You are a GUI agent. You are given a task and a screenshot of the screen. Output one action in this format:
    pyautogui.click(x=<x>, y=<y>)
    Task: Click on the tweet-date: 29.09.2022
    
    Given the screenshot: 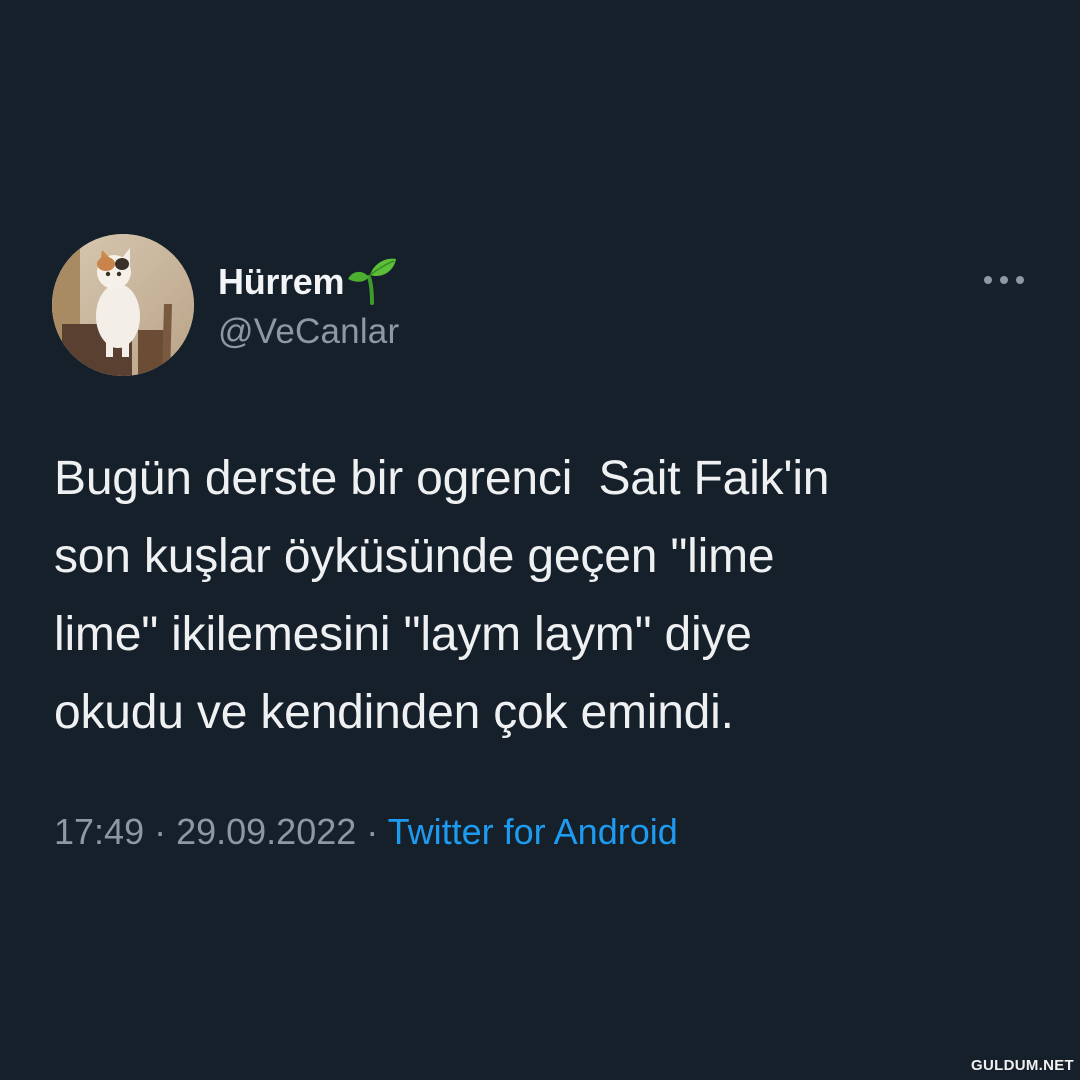 What is the action you would take?
    pyautogui.click(x=266, y=831)
    